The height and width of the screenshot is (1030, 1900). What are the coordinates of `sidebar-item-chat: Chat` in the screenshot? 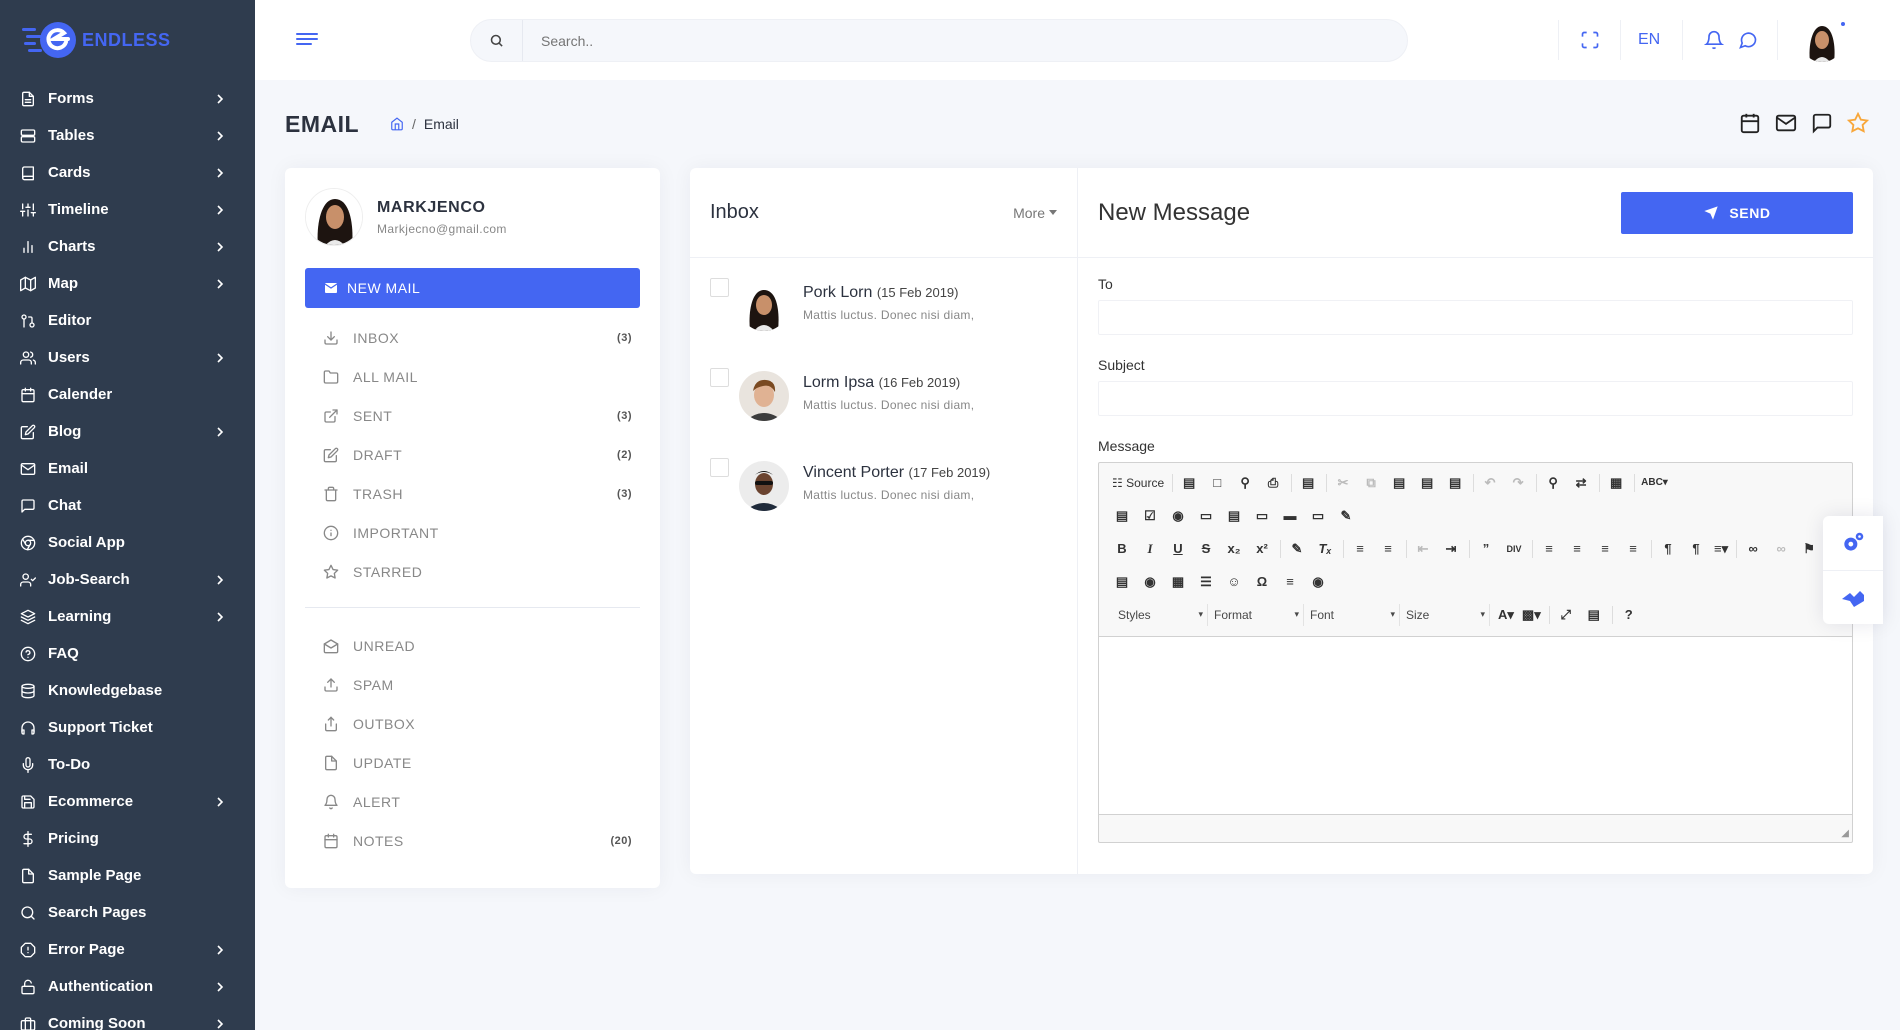 It's located at (127, 505).